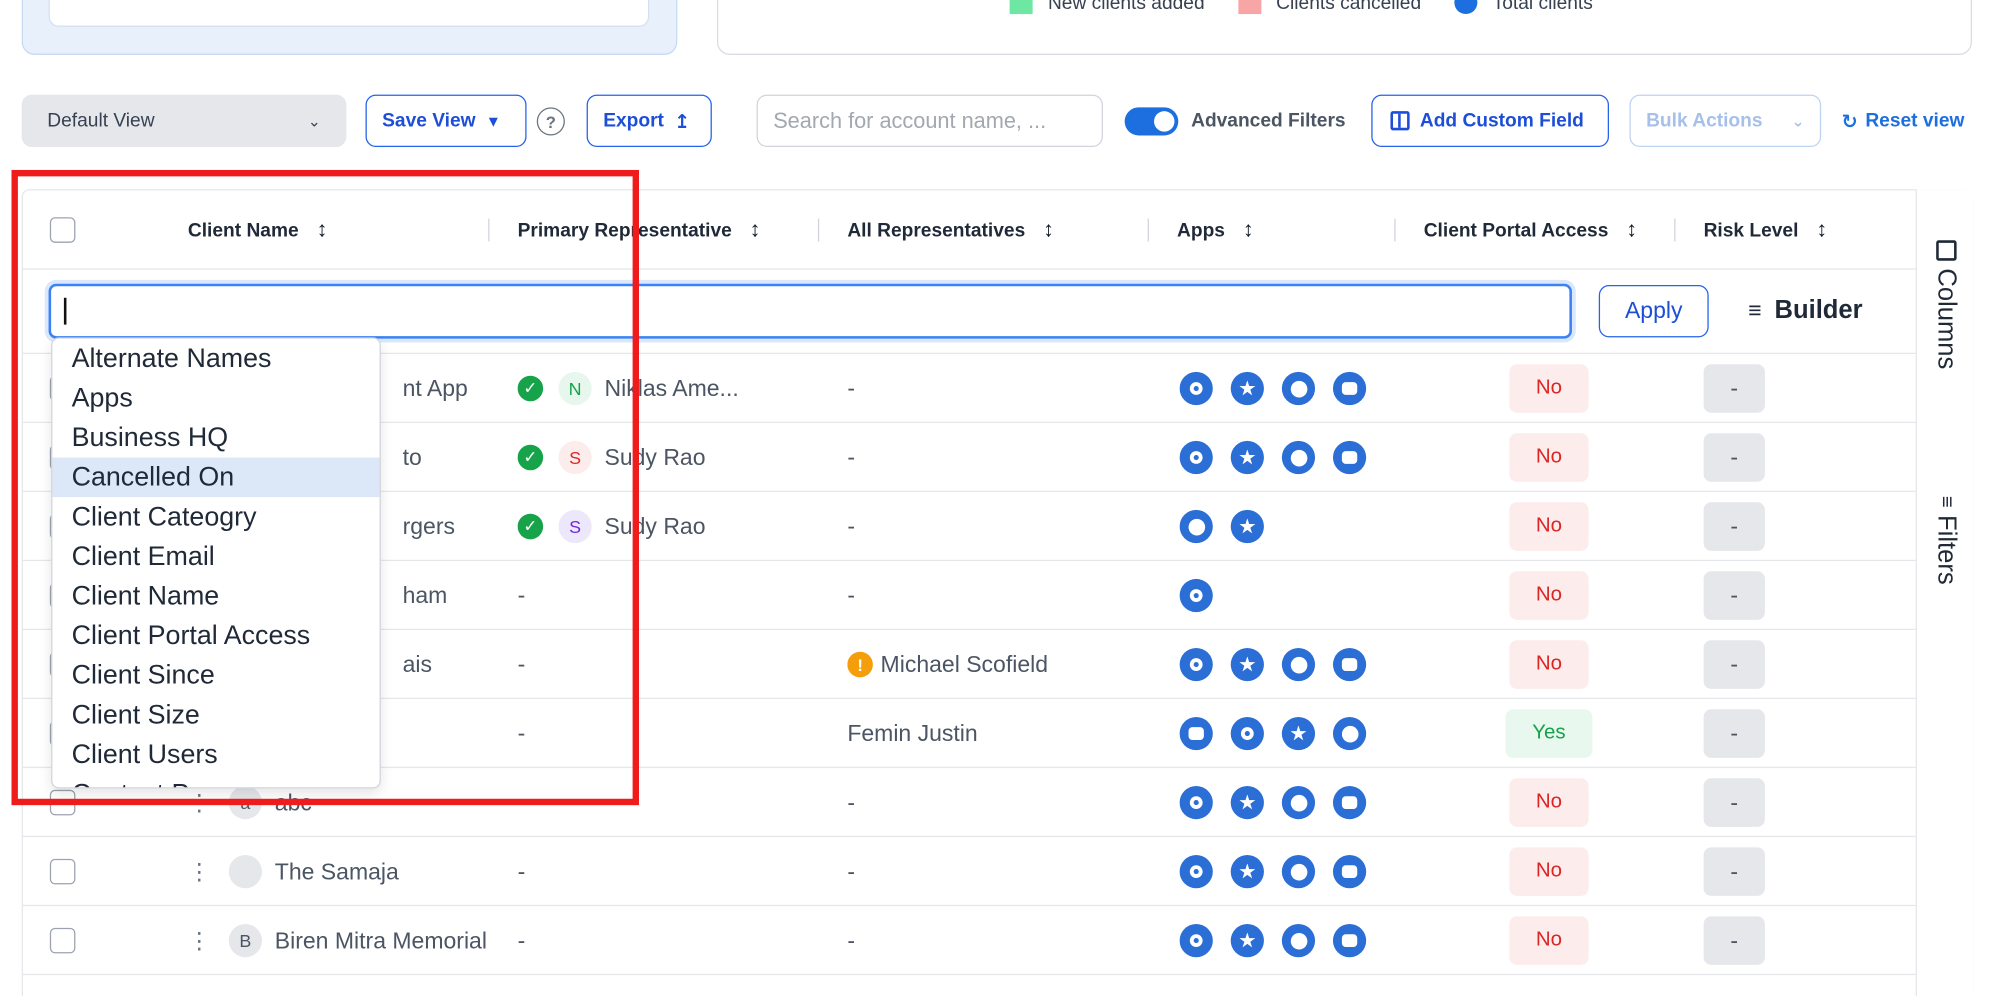 The height and width of the screenshot is (996, 1999). What do you see at coordinates (1329, 7) in the screenshot?
I see `legend-cancelled: Clients cancelled` at bounding box center [1329, 7].